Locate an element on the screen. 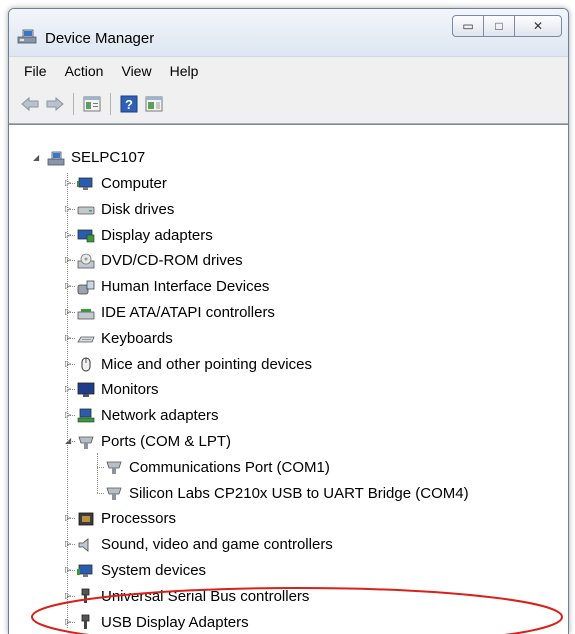 The width and height of the screenshot is (575, 634). properties-icon is located at coordinates (92, 104).